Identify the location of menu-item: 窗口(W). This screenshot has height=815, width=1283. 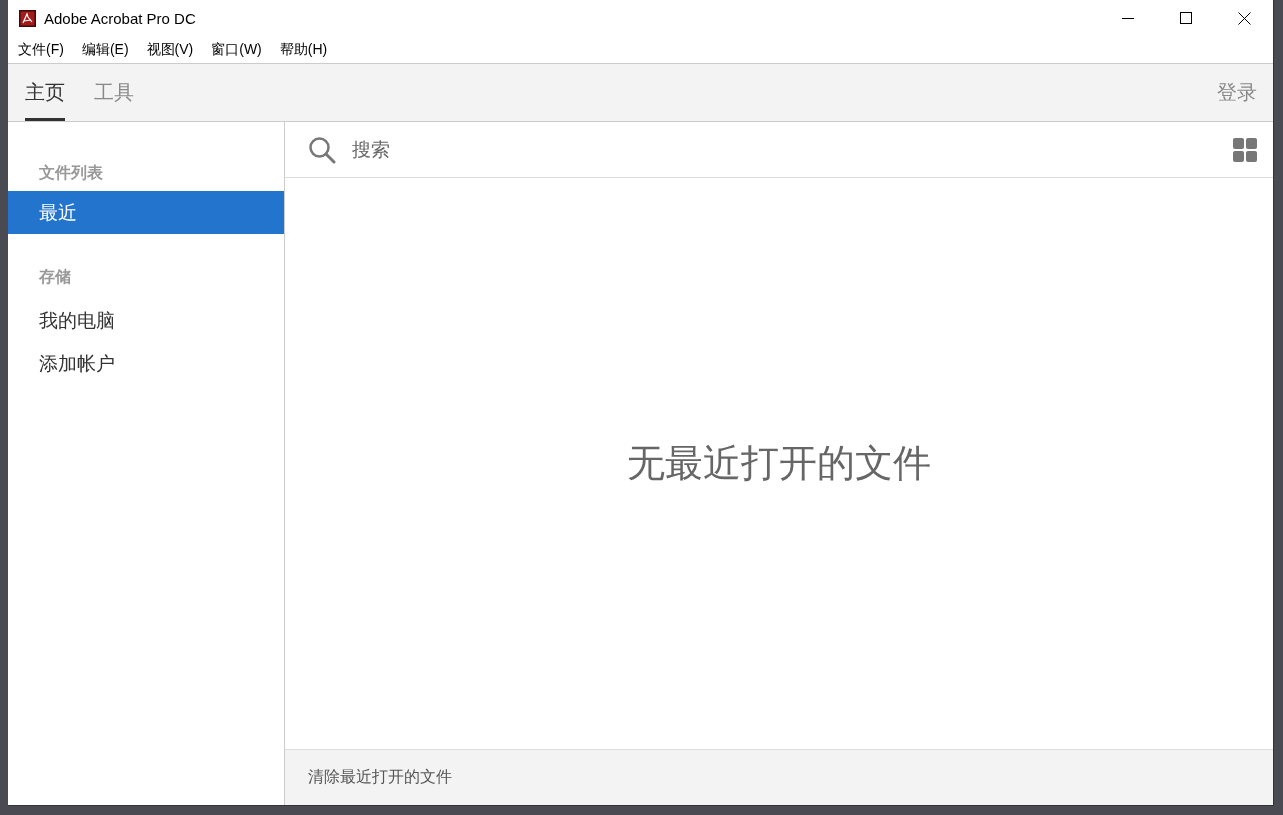
(236, 49).